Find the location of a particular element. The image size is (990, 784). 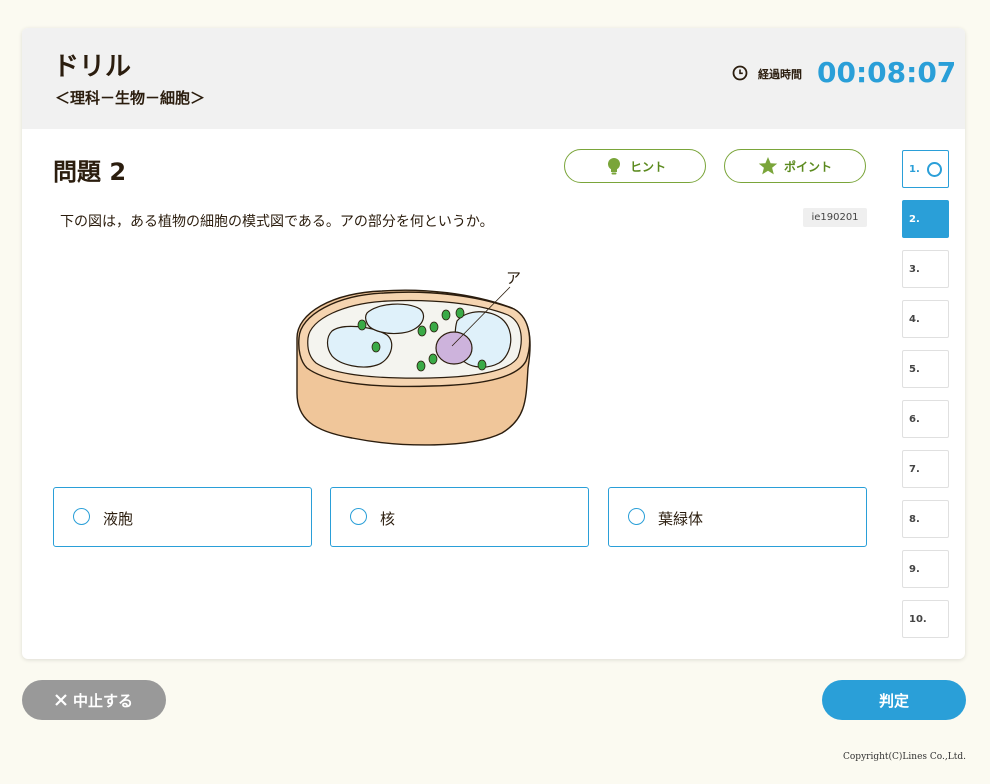

nav-item-label: 2. is located at coordinates (914, 219).